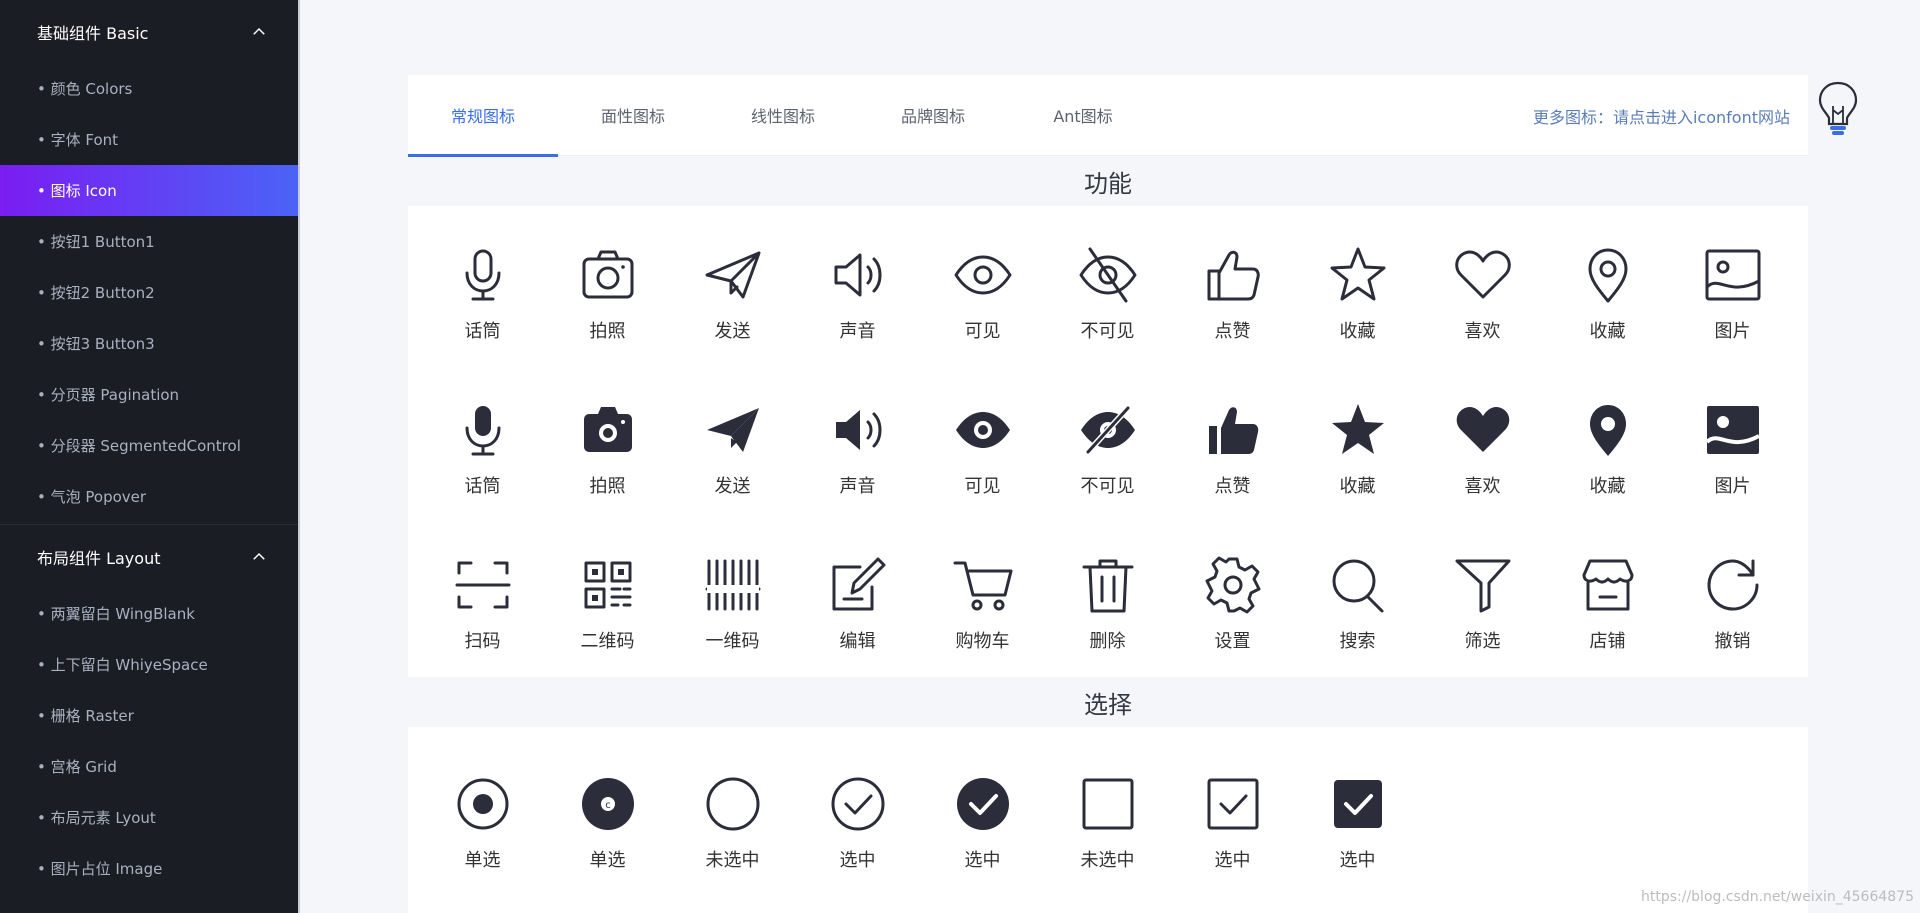  I want to click on icon-label: 声音, so click(857, 486).